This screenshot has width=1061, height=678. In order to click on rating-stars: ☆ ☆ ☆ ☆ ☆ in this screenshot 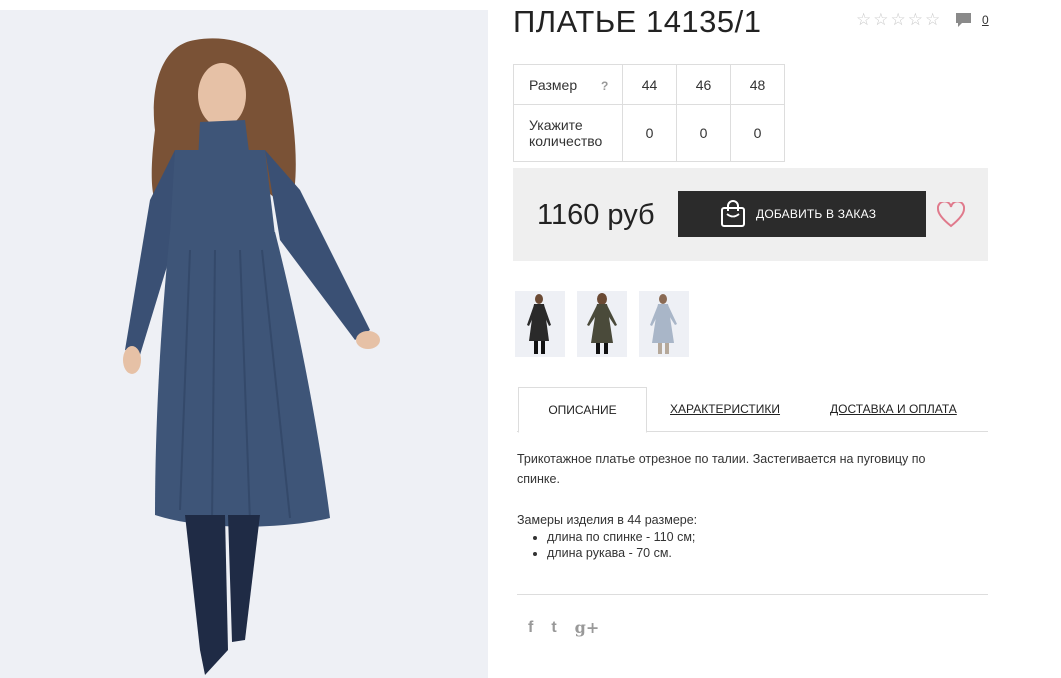, I will do `click(898, 20)`.